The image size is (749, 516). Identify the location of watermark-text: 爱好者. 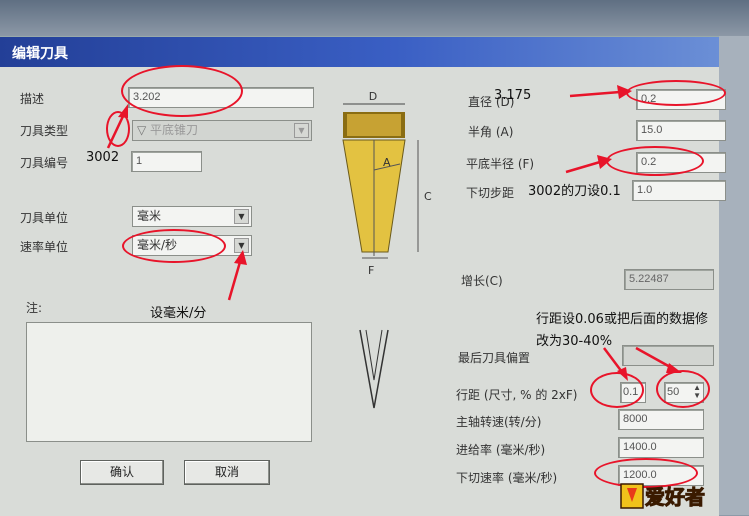
(675, 497).